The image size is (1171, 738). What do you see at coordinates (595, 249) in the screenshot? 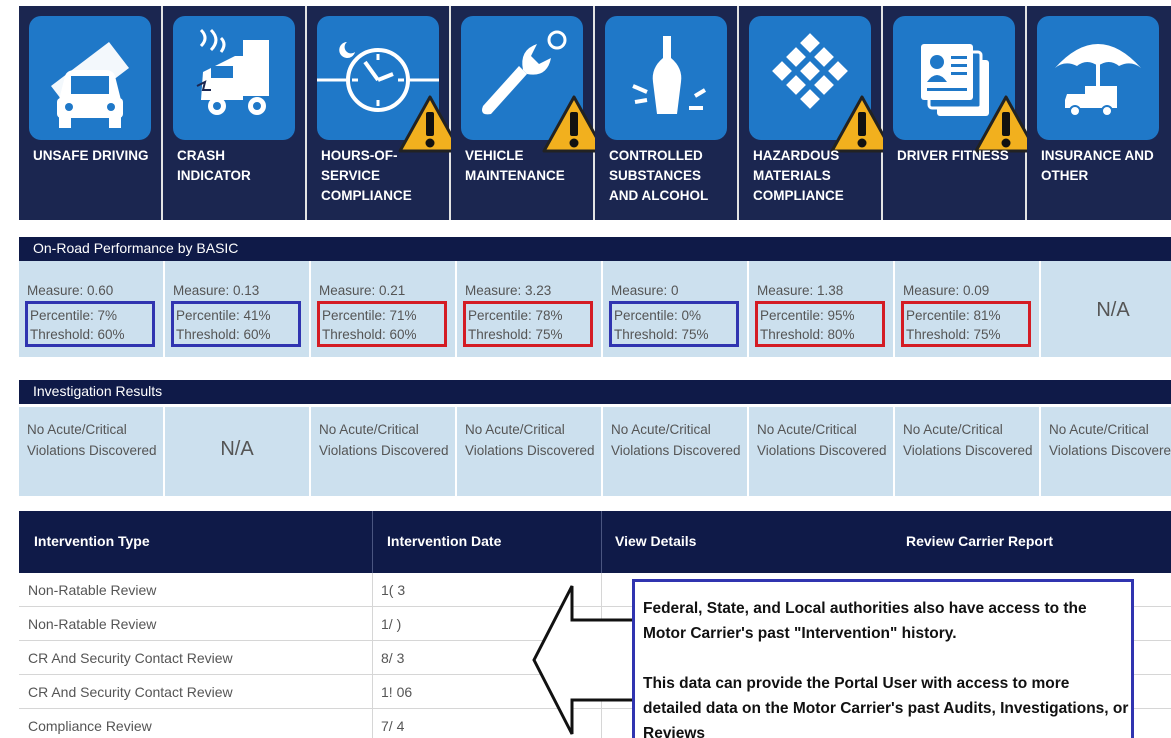
I see `on-road-performance-header: On-Road Performance by BASIC` at bounding box center [595, 249].